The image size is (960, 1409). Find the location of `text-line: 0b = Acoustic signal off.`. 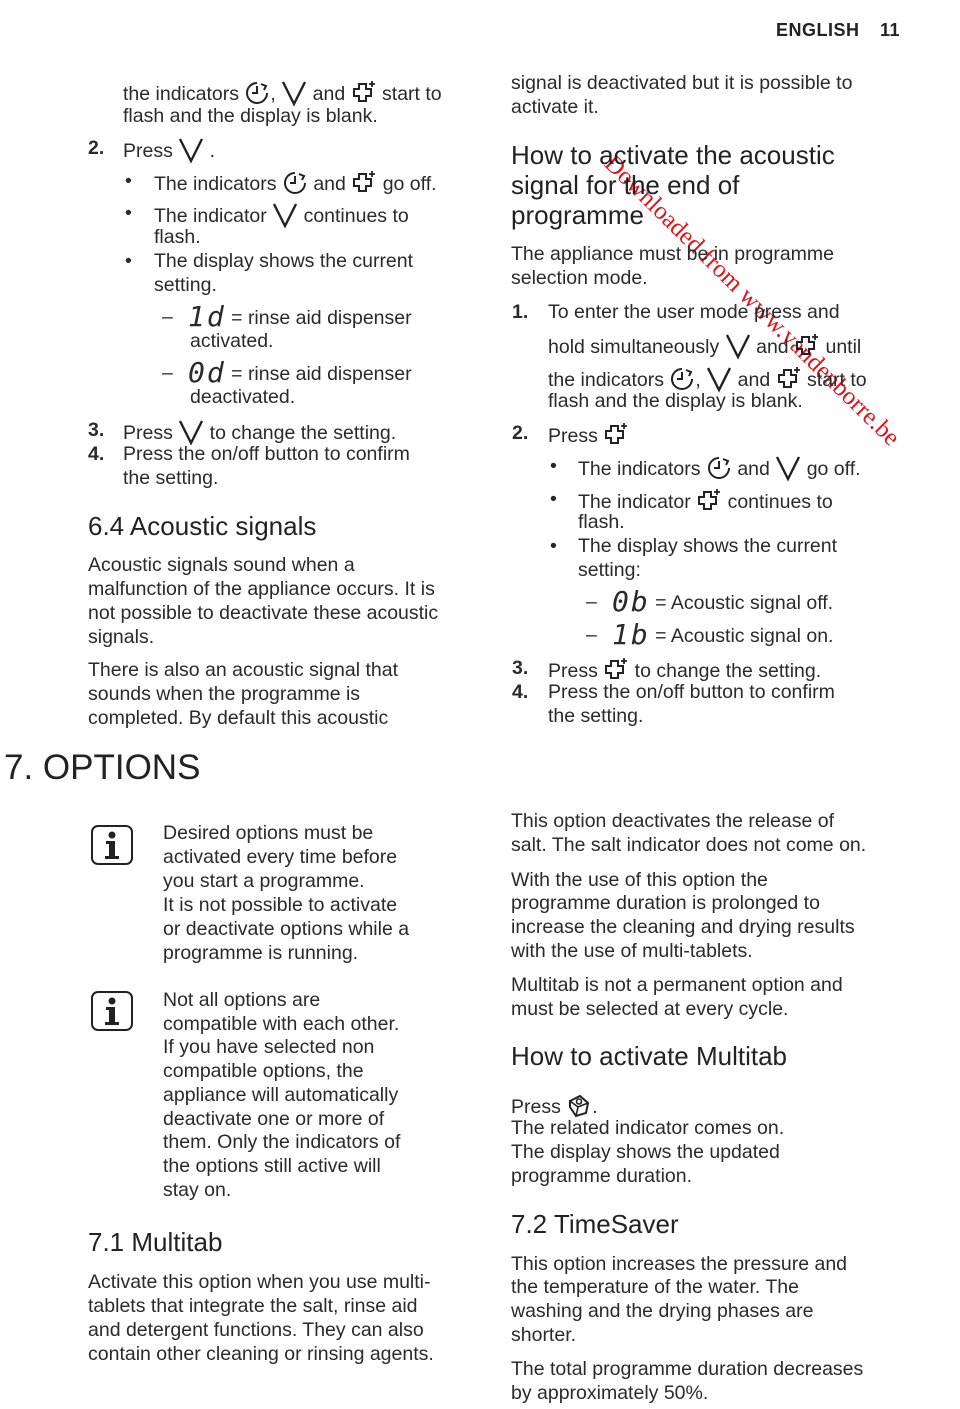

text-line: 0b = Acoustic signal off. is located at coordinates (722, 602).